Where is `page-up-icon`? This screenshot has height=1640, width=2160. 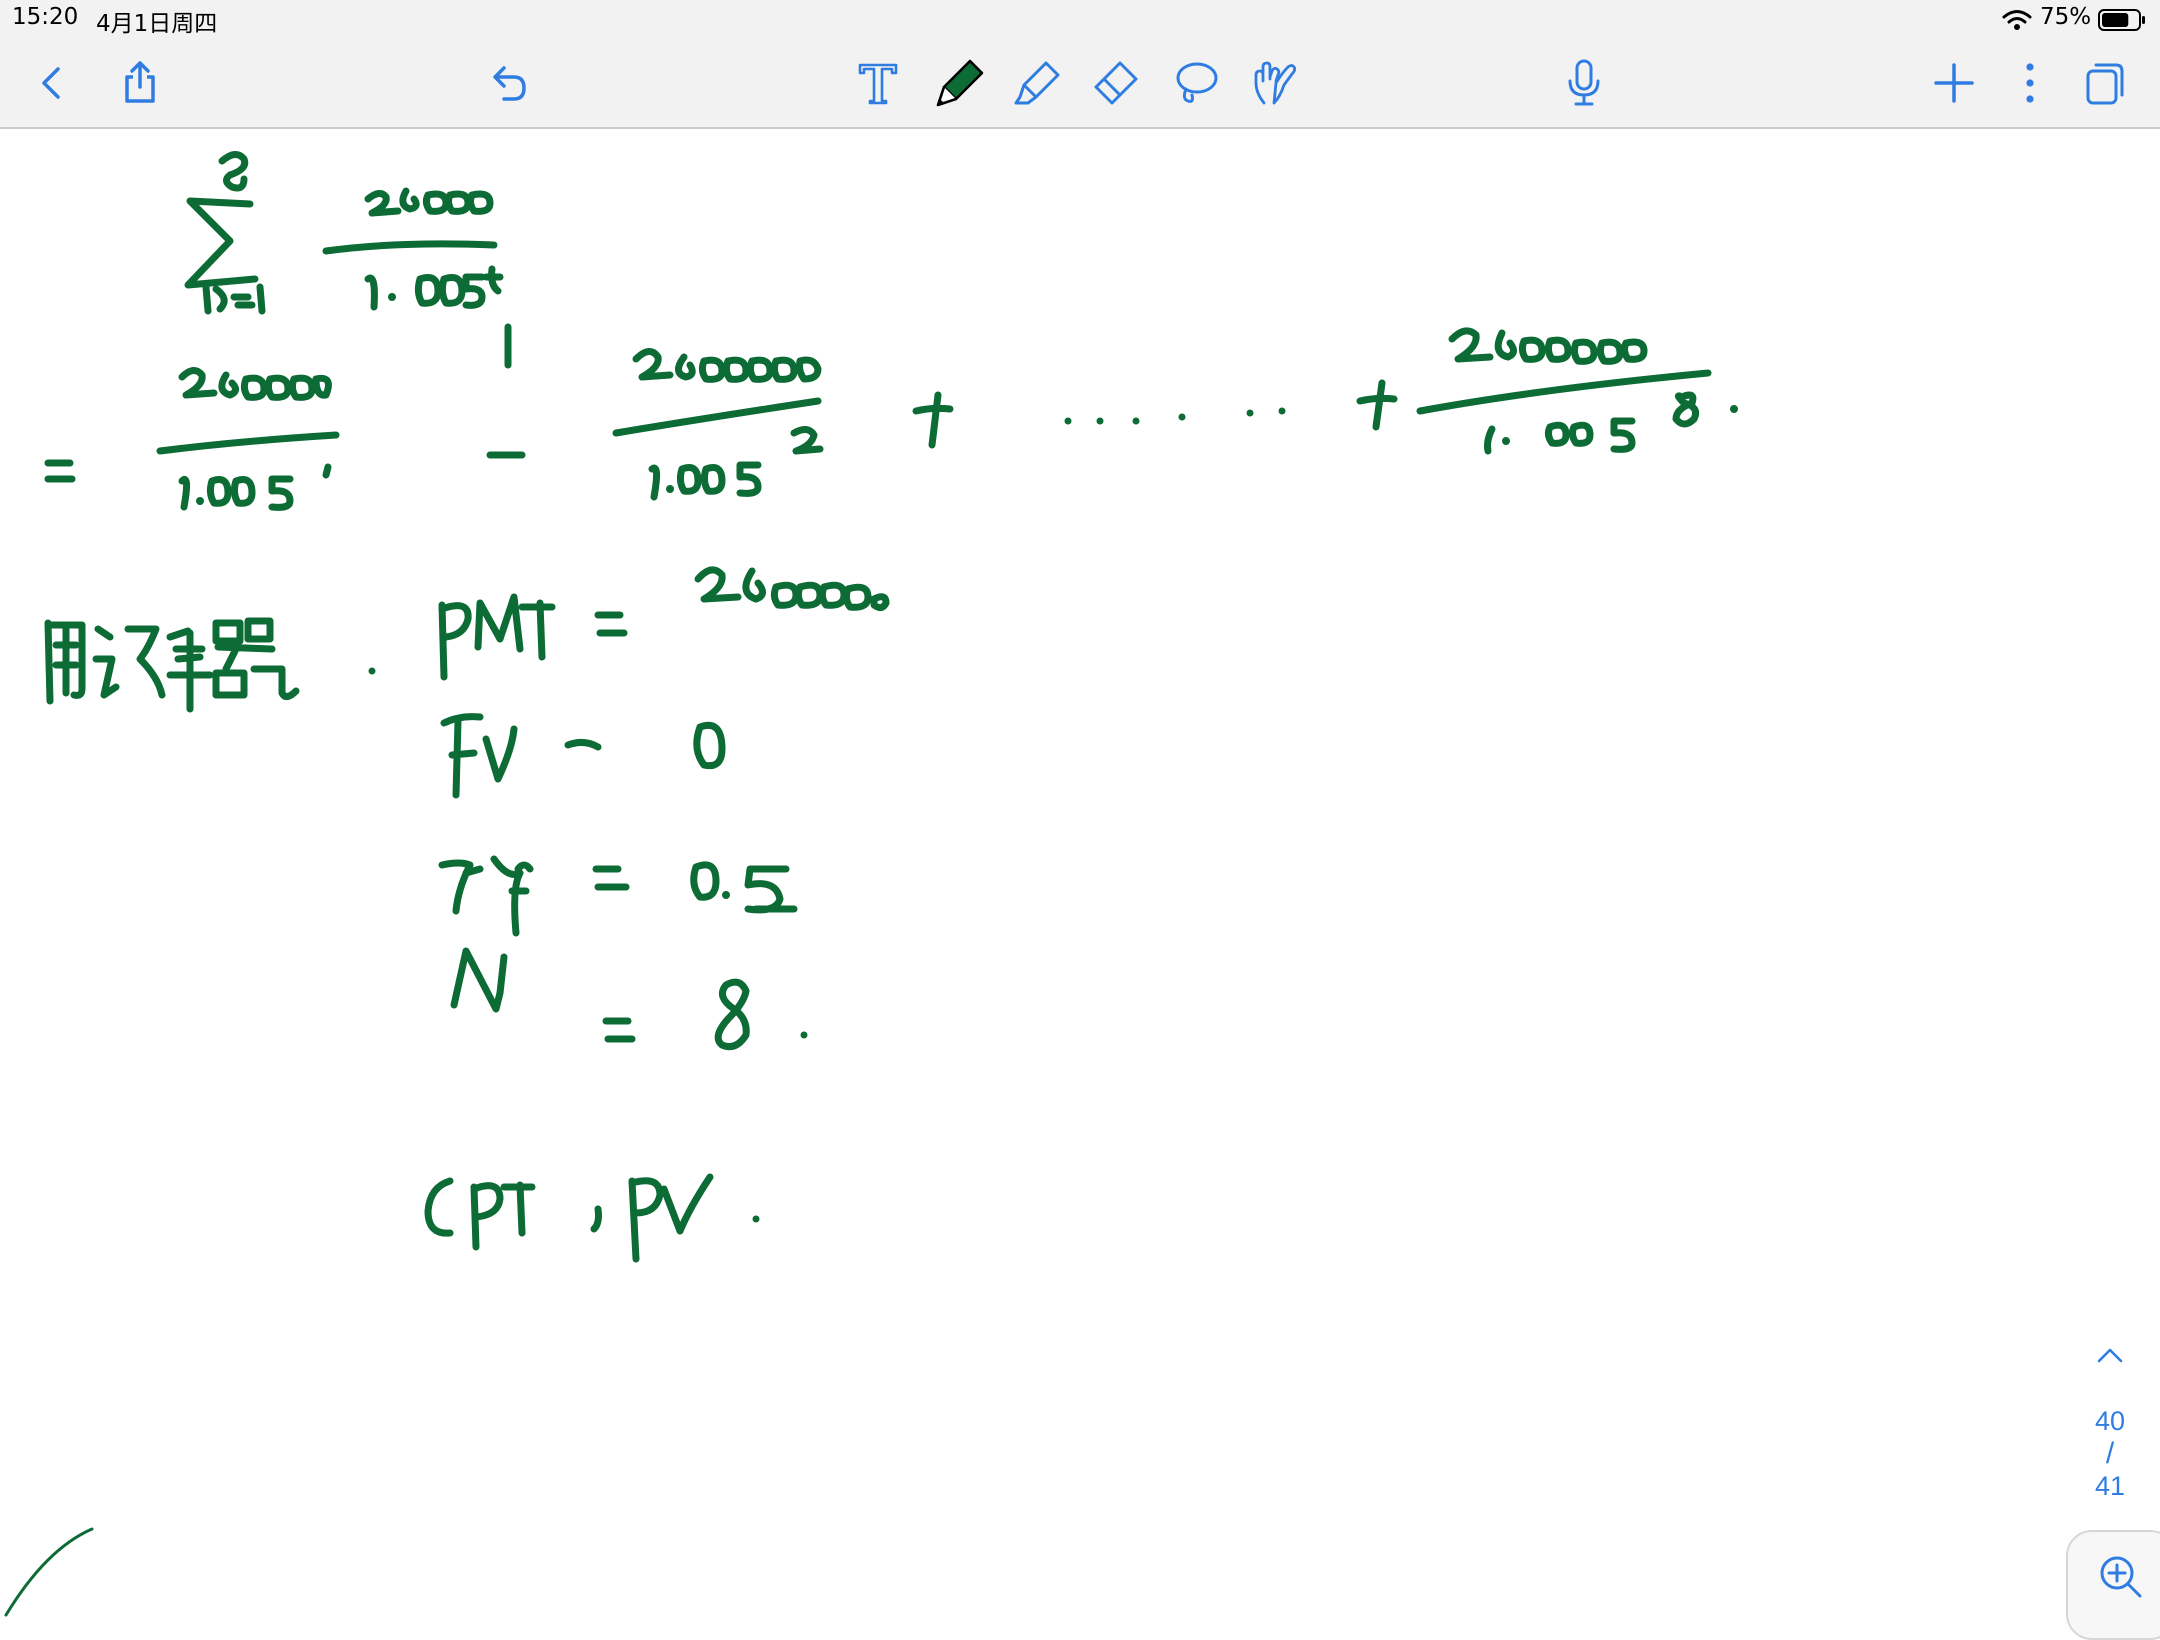 page-up-icon is located at coordinates (2110, 1356).